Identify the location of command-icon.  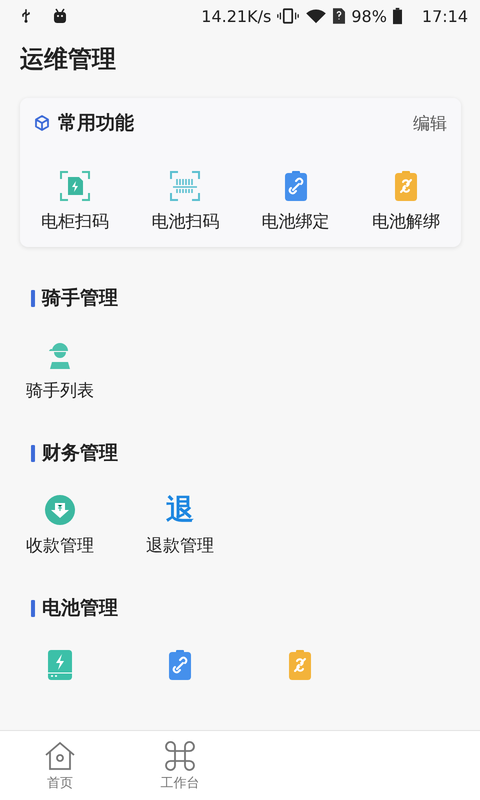
(180, 756).